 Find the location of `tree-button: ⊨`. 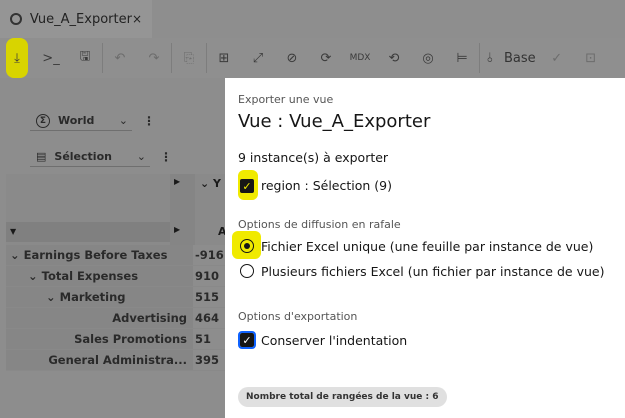

tree-button: ⊨ is located at coordinates (462, 58).